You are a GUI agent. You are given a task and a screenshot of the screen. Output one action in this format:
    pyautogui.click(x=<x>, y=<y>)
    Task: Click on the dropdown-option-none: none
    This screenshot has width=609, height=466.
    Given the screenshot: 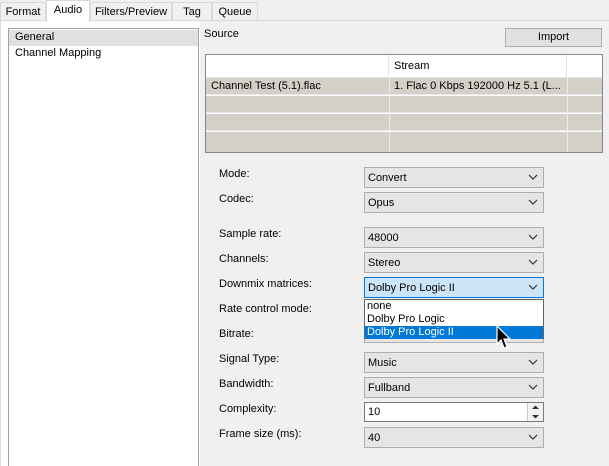 What is the action you would take?
    pyautogui.click(x=454, y=306)
    